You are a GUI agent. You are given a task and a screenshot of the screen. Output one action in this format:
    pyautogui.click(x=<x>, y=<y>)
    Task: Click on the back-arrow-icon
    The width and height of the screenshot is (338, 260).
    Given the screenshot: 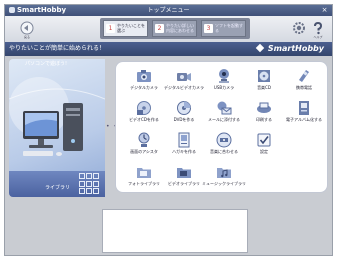 What is the action you would take?
    pyautogui.click(x=27, y=28)
    